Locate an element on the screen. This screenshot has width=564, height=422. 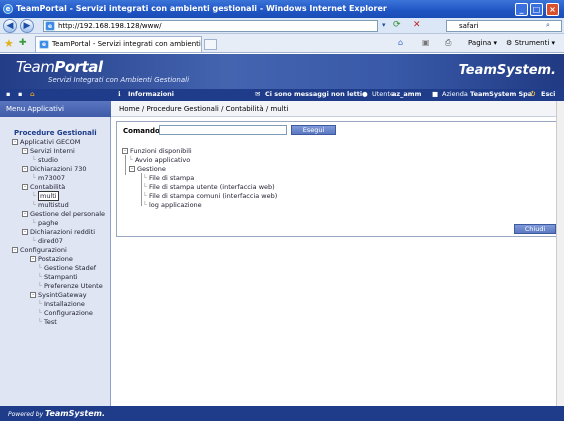
sidebar-item-multi: └ multi is located at coordinates (45, 196).